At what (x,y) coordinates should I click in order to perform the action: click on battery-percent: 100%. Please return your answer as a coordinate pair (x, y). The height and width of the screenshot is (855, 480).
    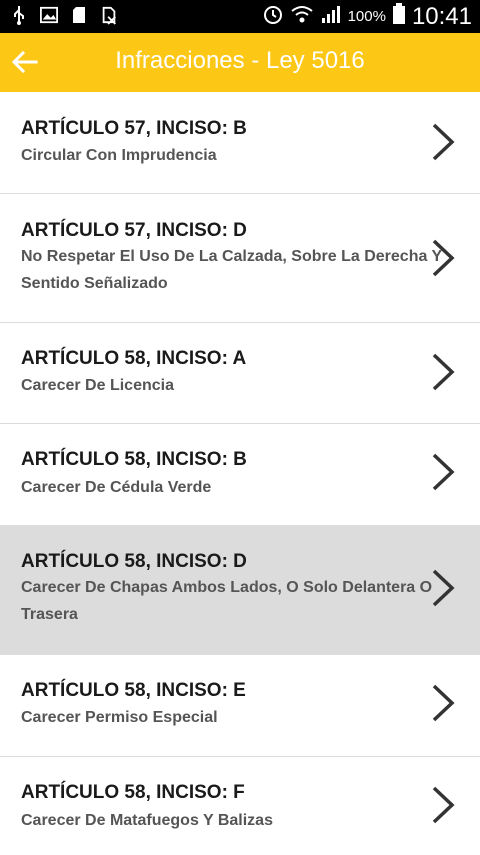
    Looking at the image, I should click on (366, 16).